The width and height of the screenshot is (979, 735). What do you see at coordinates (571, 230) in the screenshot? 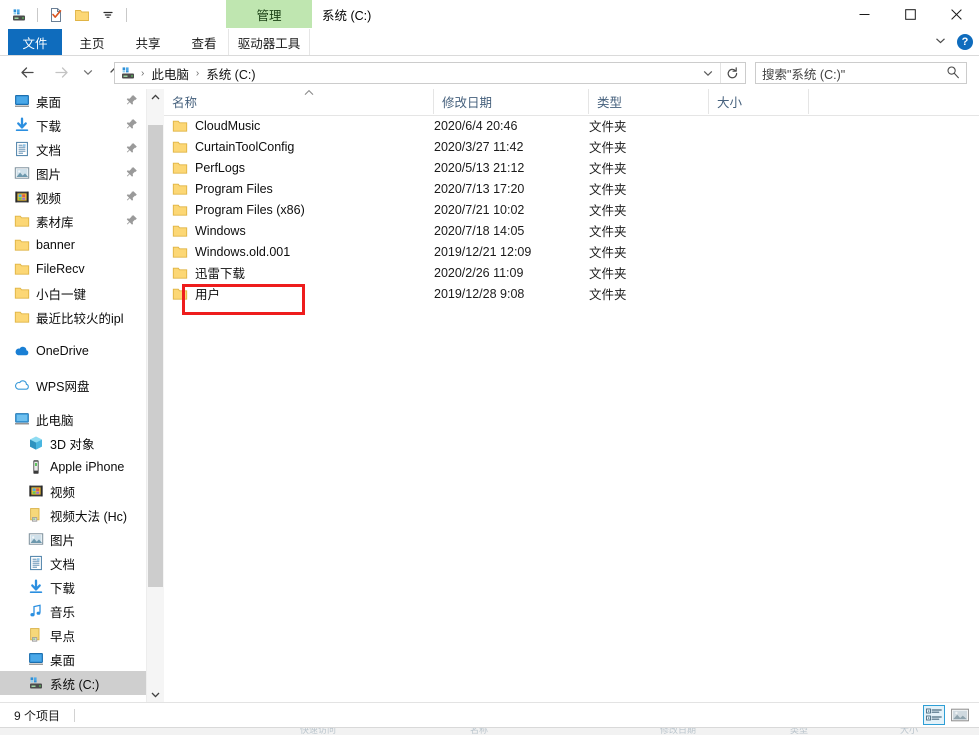
I see `table-row: Windows 2020/7/18 14:05 文件夹` at bounding box center [571, 230].